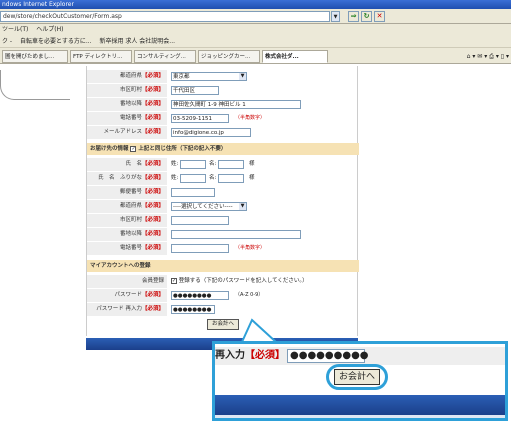 The width and height of the screenshot is (511, 423). I want to click on form-row-name: 氏 名【必須】 姓: 名: 様, so click(223, 164).